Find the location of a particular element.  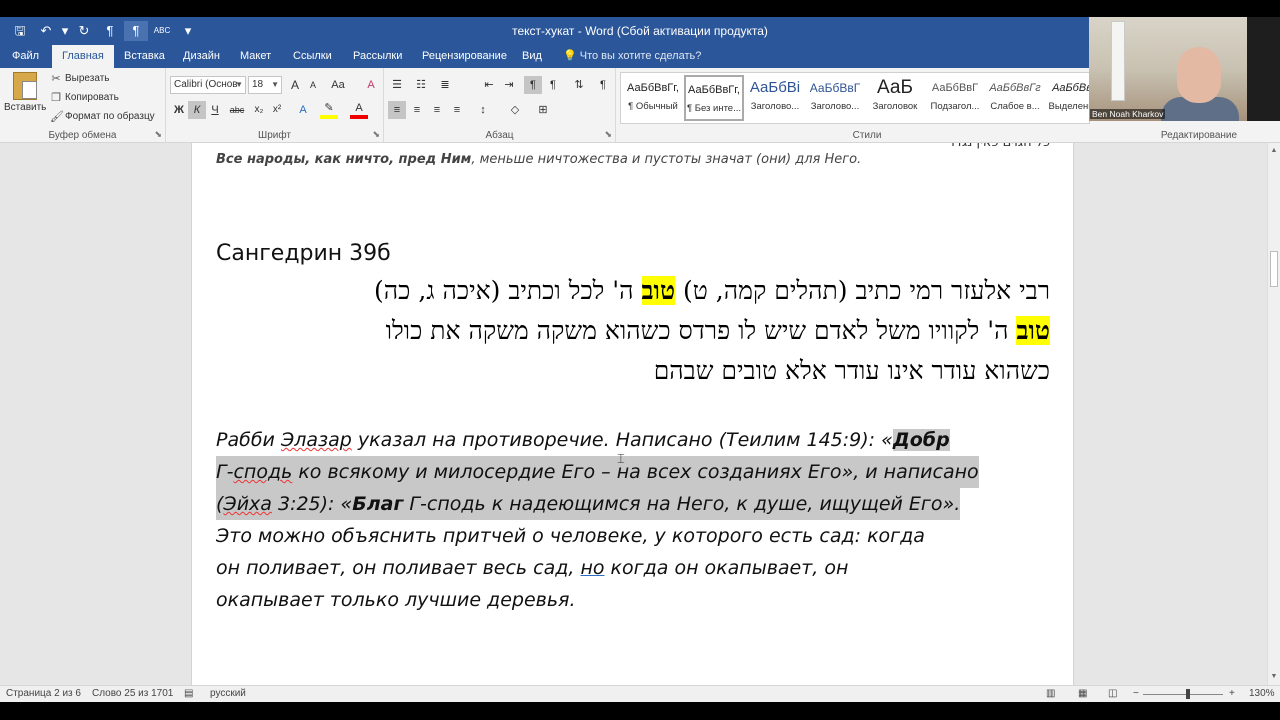

tab-insert: Вставка is located at coordinates (144, 56).